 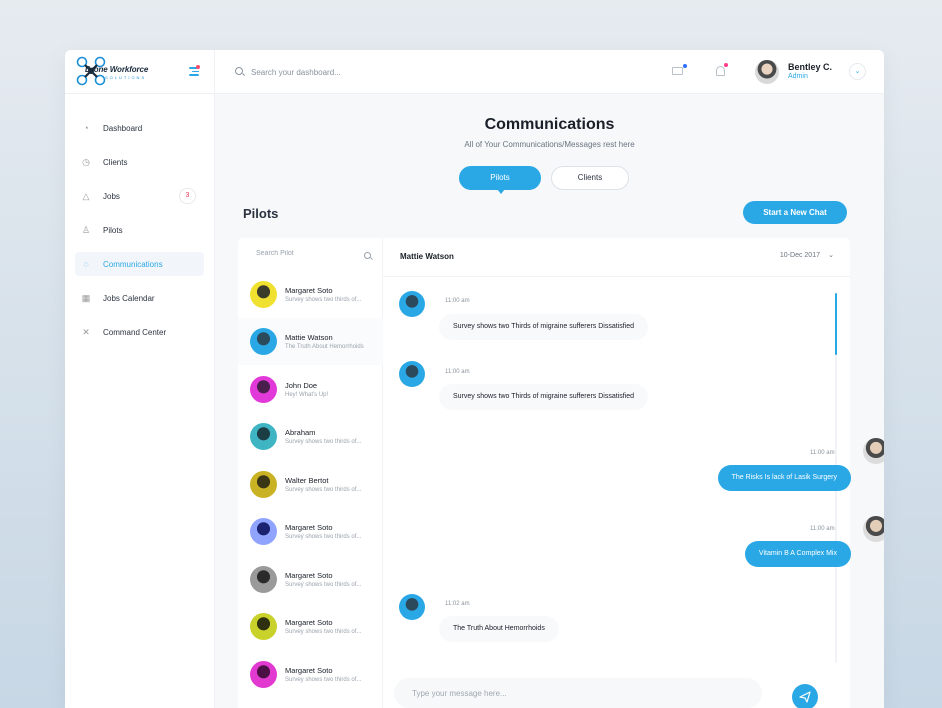 I want to click on topbar: Bentley C. Admin ⌄, so click(x=549, y=72).